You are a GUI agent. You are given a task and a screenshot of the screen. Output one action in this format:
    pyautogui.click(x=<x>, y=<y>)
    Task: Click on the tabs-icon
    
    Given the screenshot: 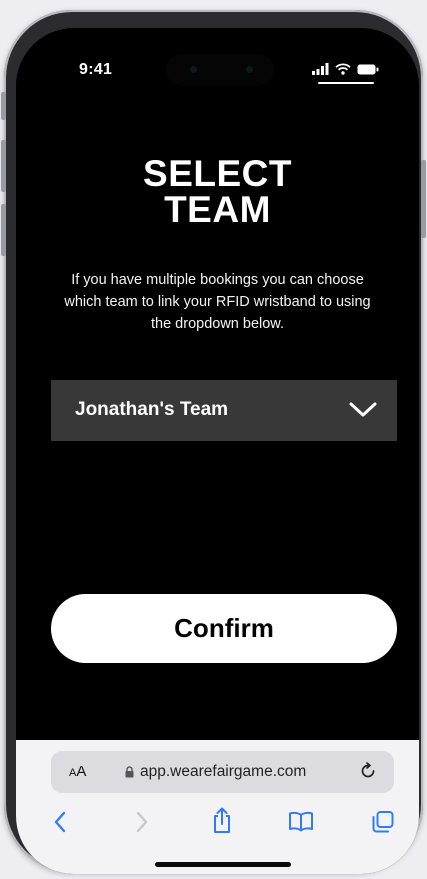 What is the action you would take?
    pyautogui.click(x=383, y=822)
    